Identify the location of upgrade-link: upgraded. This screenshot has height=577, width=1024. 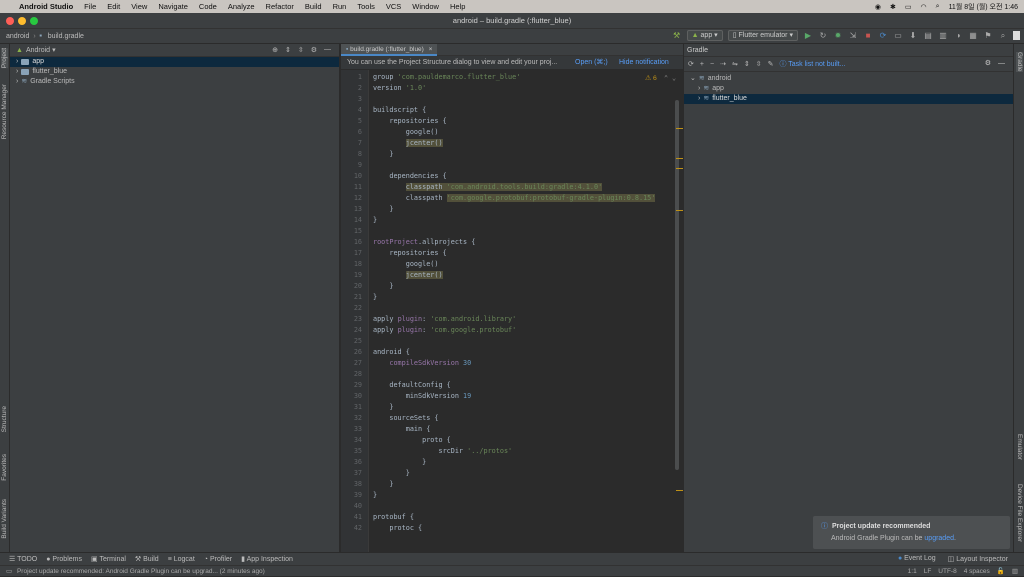
(939, 538).